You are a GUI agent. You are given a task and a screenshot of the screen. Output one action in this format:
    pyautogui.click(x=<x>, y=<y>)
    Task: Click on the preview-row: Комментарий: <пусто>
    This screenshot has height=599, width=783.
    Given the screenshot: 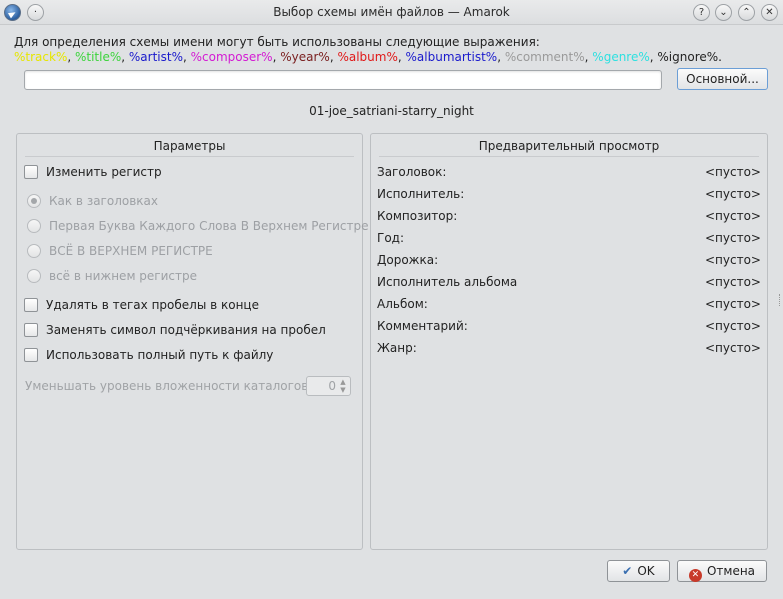 What is the action you would take?
    pyautogui.click(x=569, y=328)
    